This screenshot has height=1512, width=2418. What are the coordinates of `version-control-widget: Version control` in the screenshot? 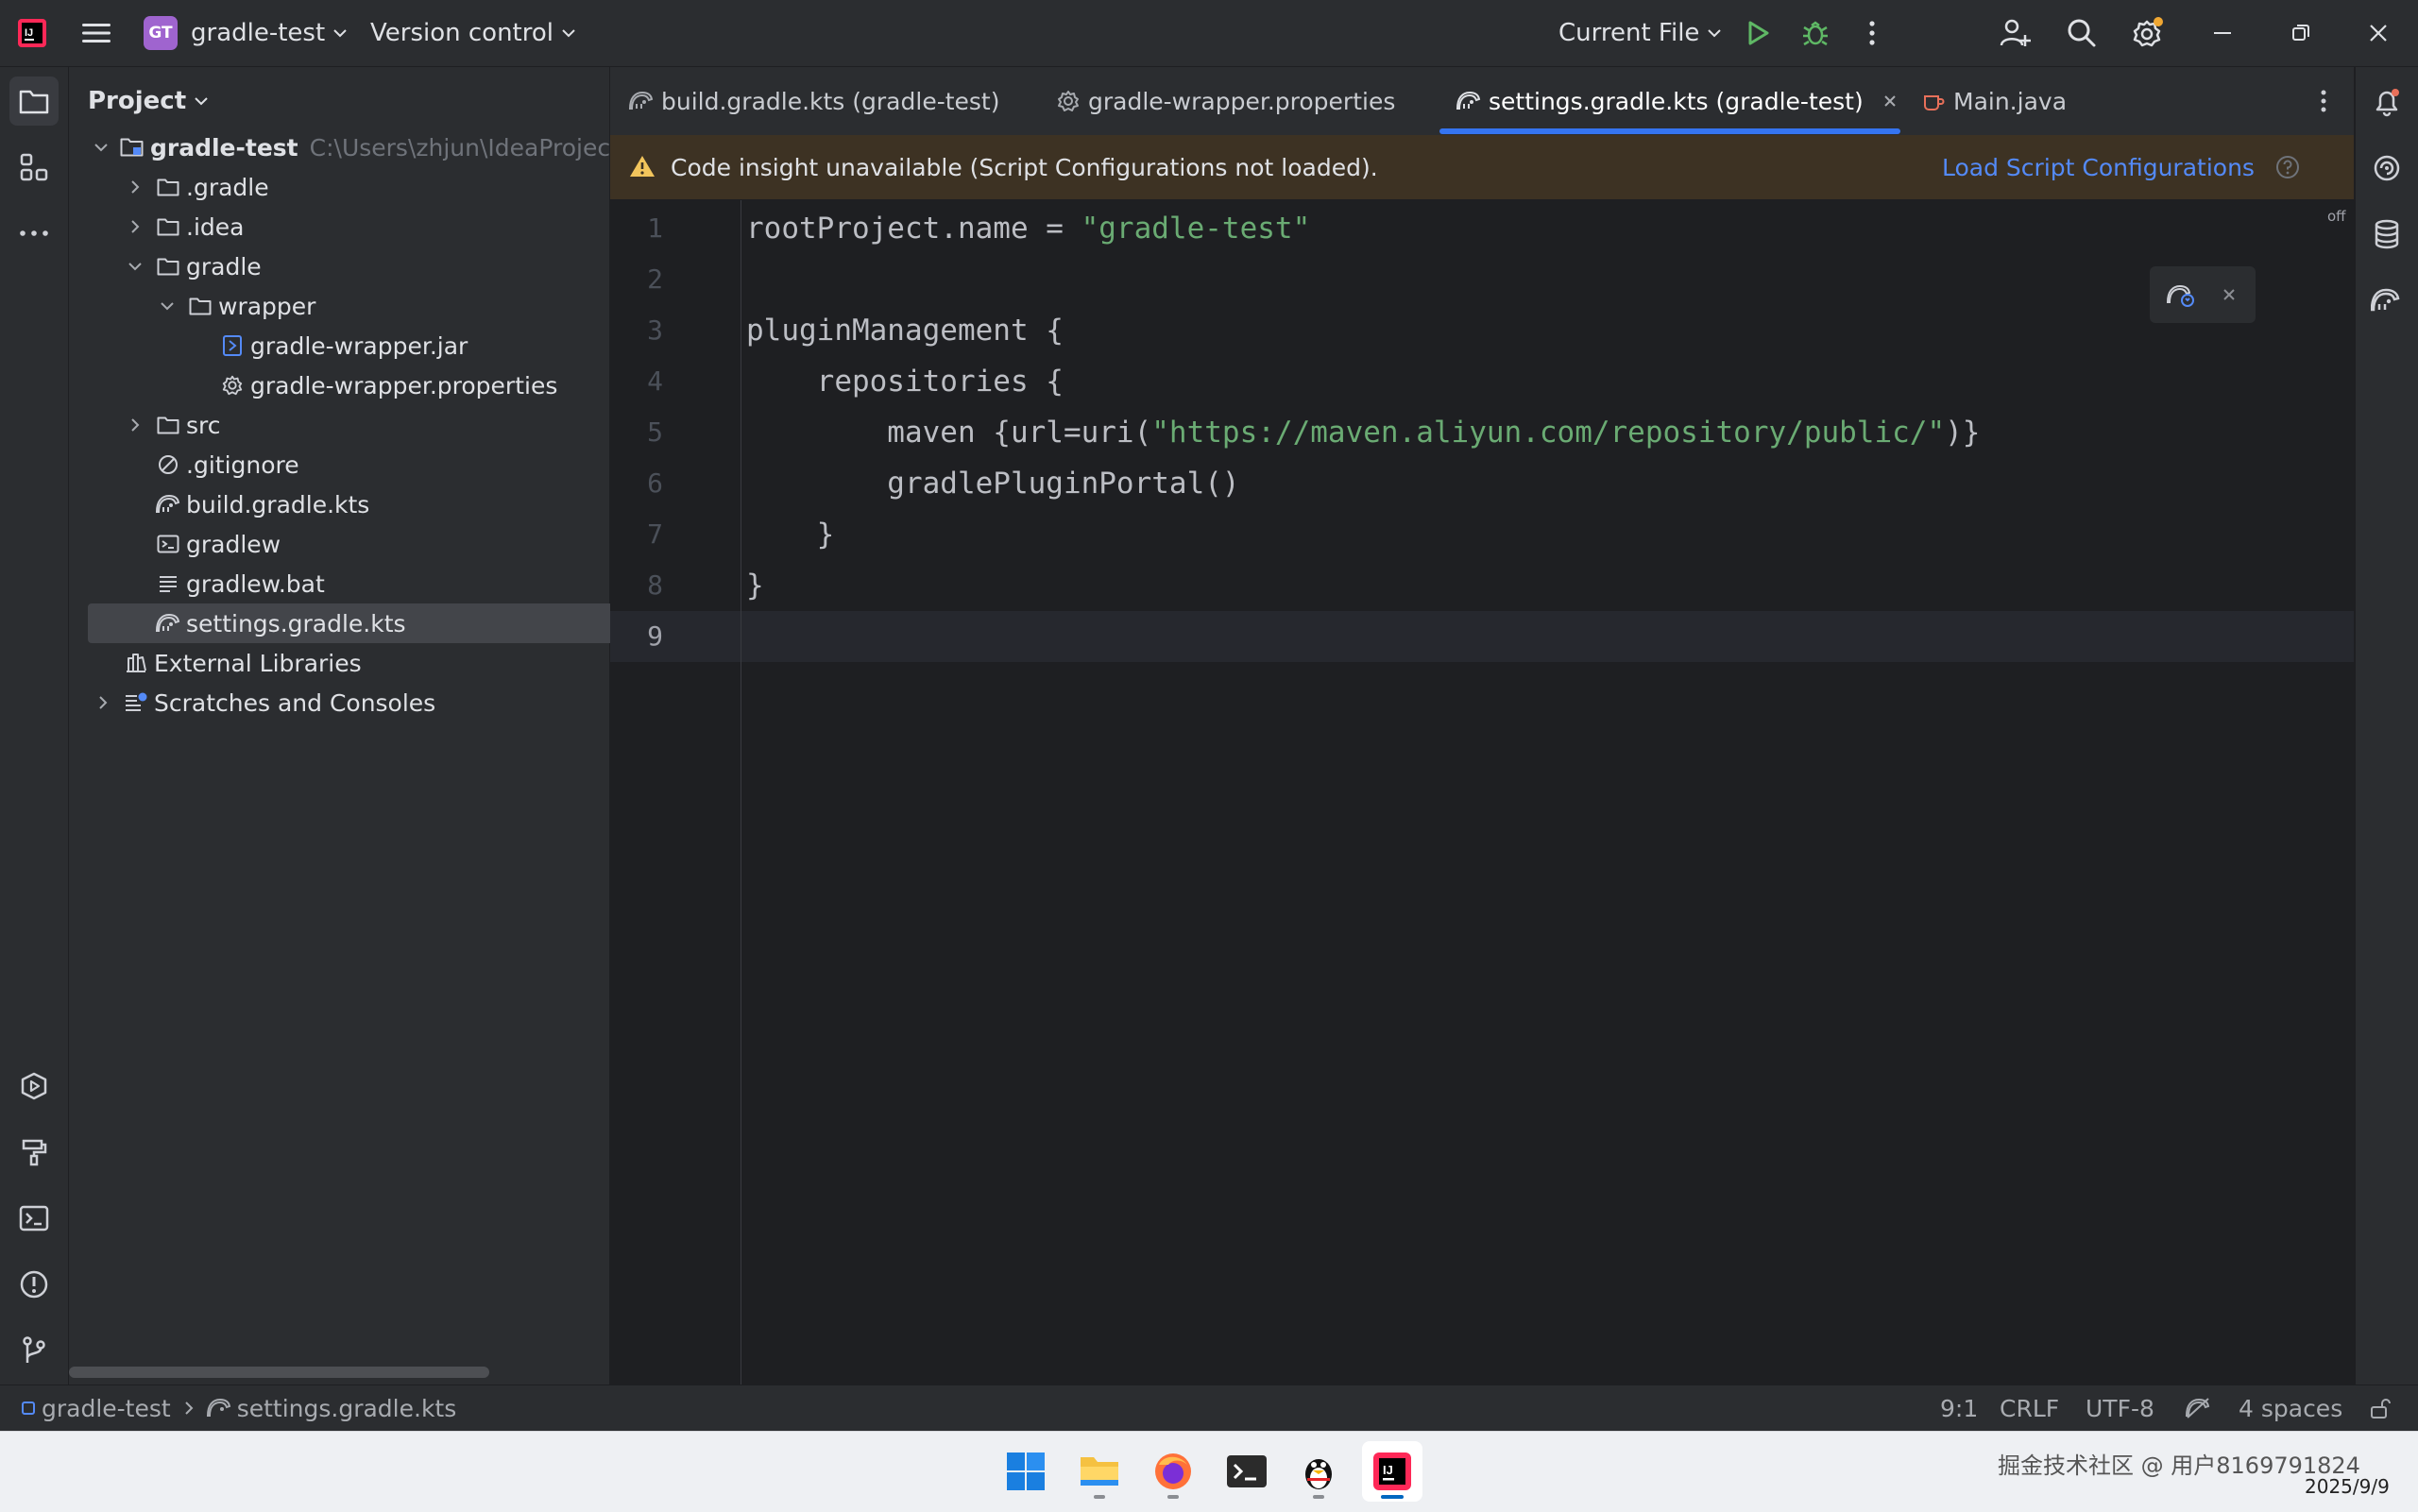 It's located at (473, 33).